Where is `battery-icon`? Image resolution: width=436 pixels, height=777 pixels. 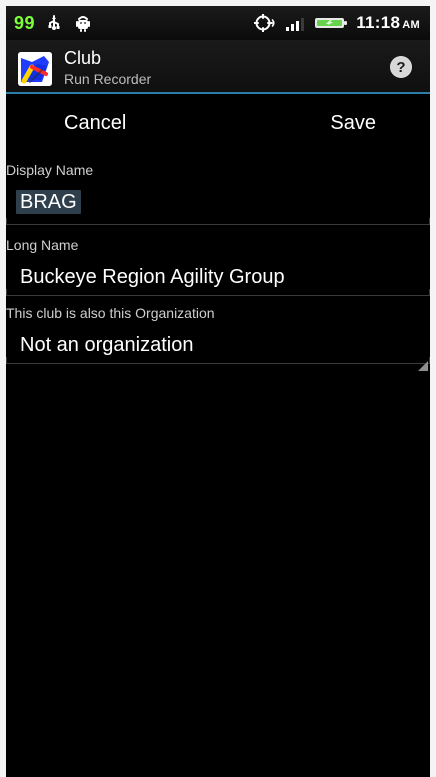 battery-icon is located at coordinates (331, 23).